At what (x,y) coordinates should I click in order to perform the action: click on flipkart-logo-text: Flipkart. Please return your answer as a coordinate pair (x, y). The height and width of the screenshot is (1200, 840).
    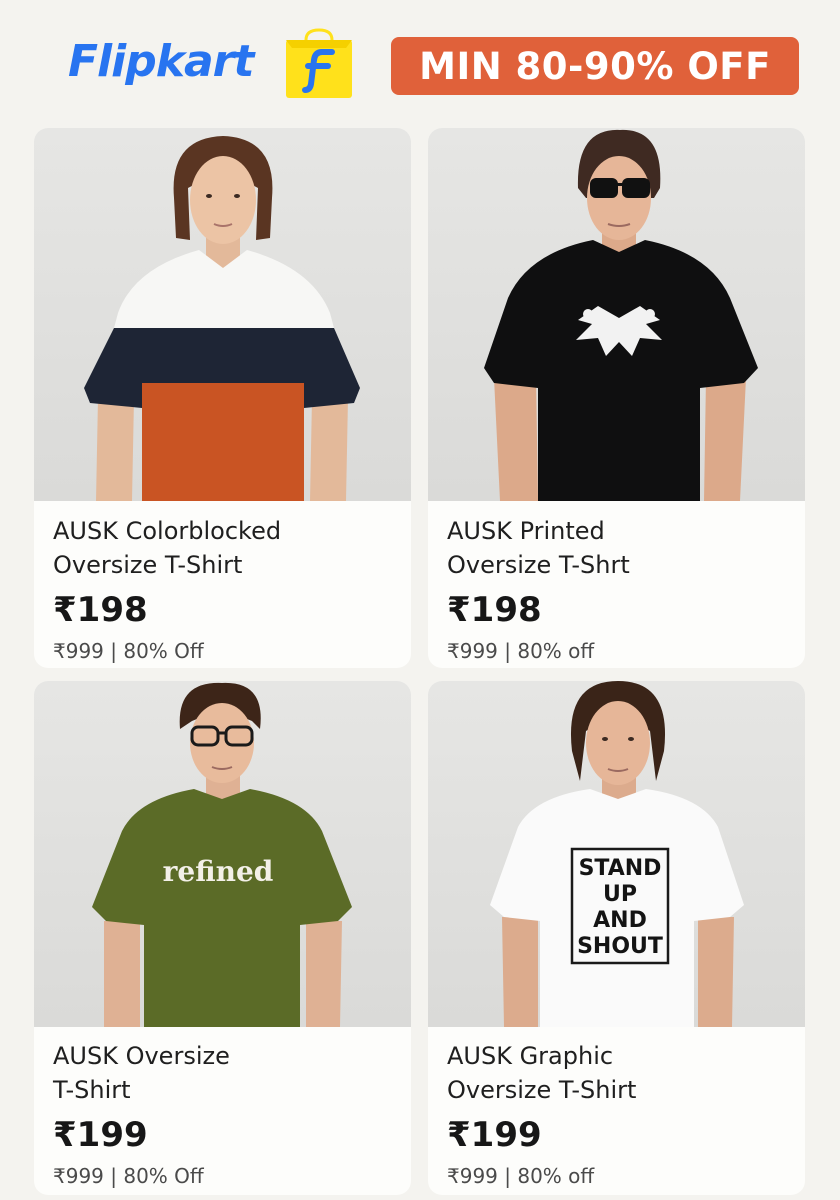
    Looking at the image, I should click on (161, 61).